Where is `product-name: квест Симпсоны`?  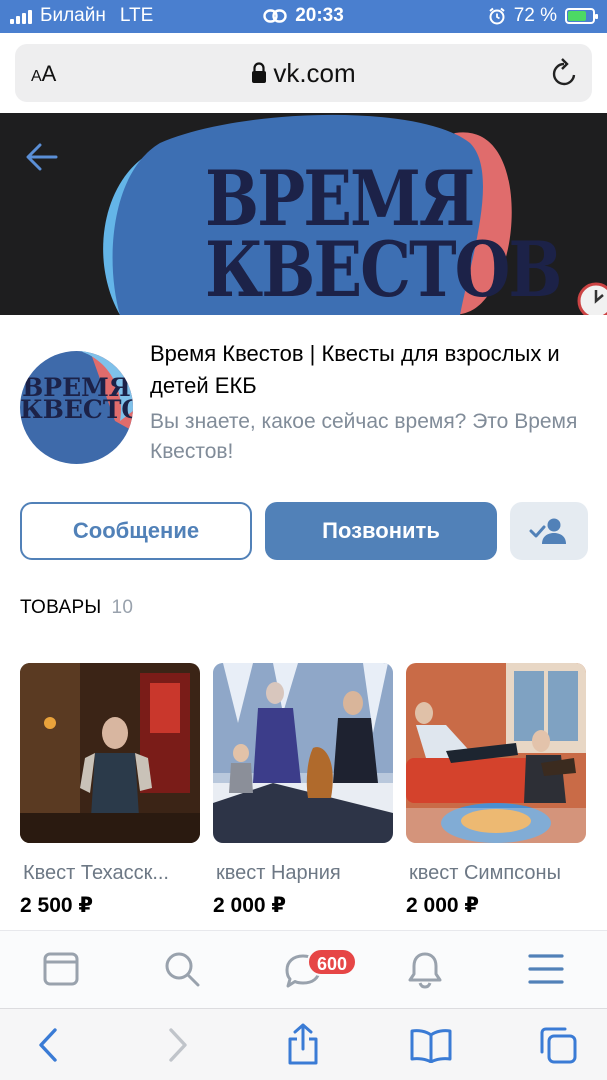 product-name: квест Симпсоны is located at coordinates (485, 873).